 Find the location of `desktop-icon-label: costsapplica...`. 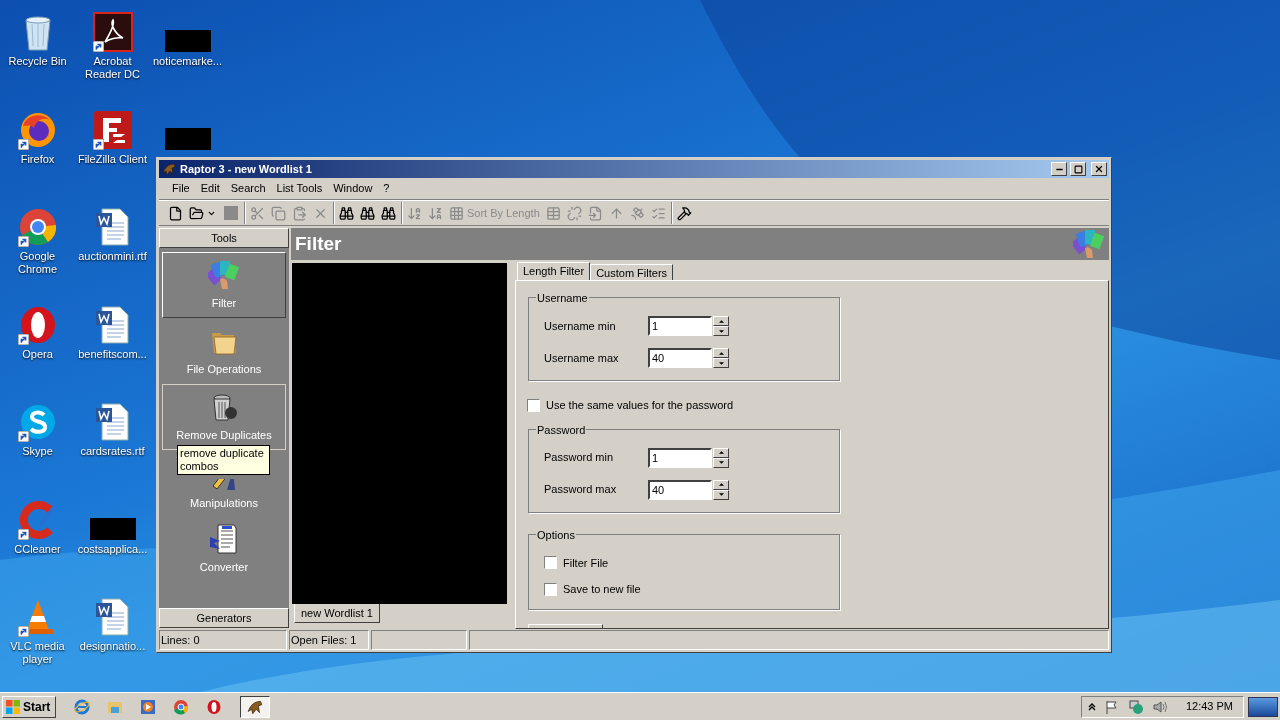

desktop-icon-label: costsapplica... is located at coordinates (112, 549).